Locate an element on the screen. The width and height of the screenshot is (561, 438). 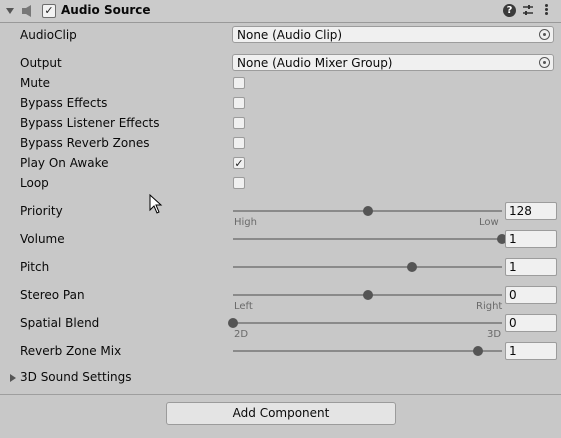
spatial-blend-value-field: 0 is located at coordinates (531, 323).